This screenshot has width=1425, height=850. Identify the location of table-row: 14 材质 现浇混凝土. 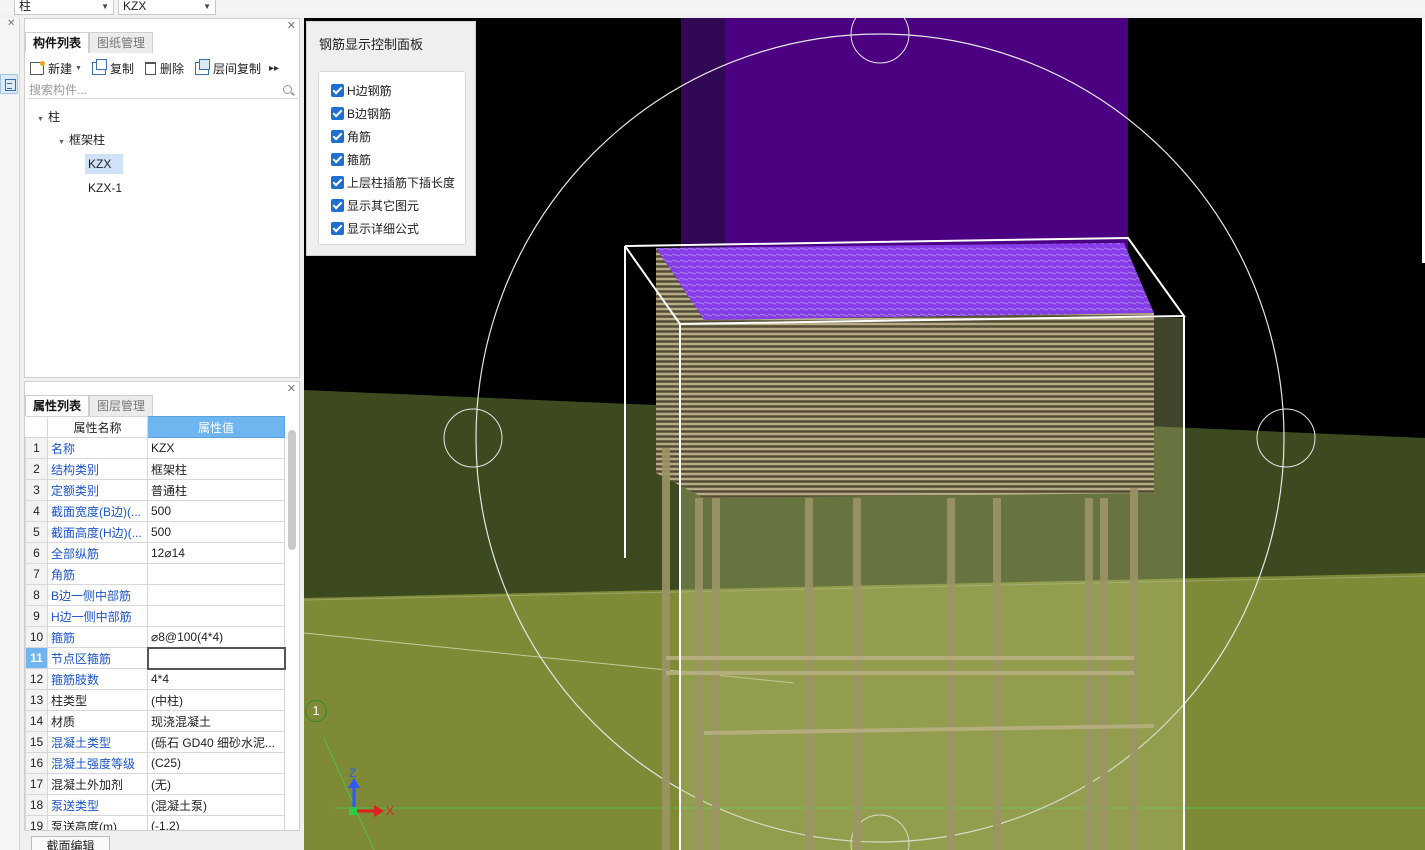
(155, 721).